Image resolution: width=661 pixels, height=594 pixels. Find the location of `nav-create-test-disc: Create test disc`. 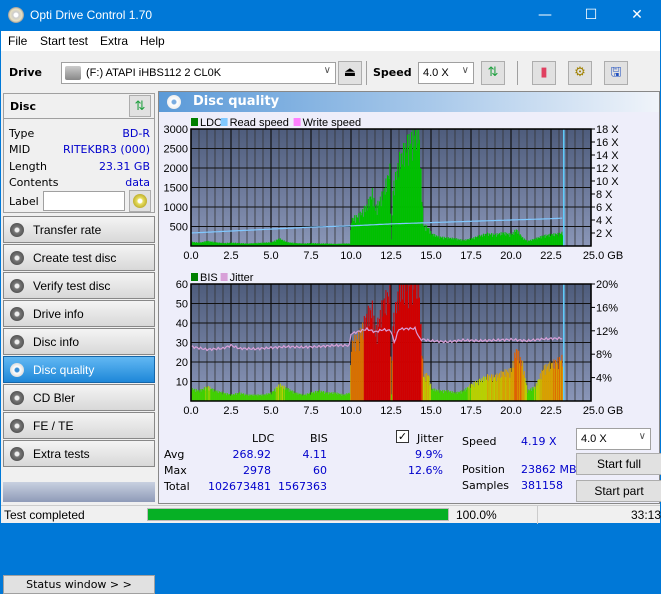

nav-create-test-disc: Create test disc is located at coordinates (79, 257).